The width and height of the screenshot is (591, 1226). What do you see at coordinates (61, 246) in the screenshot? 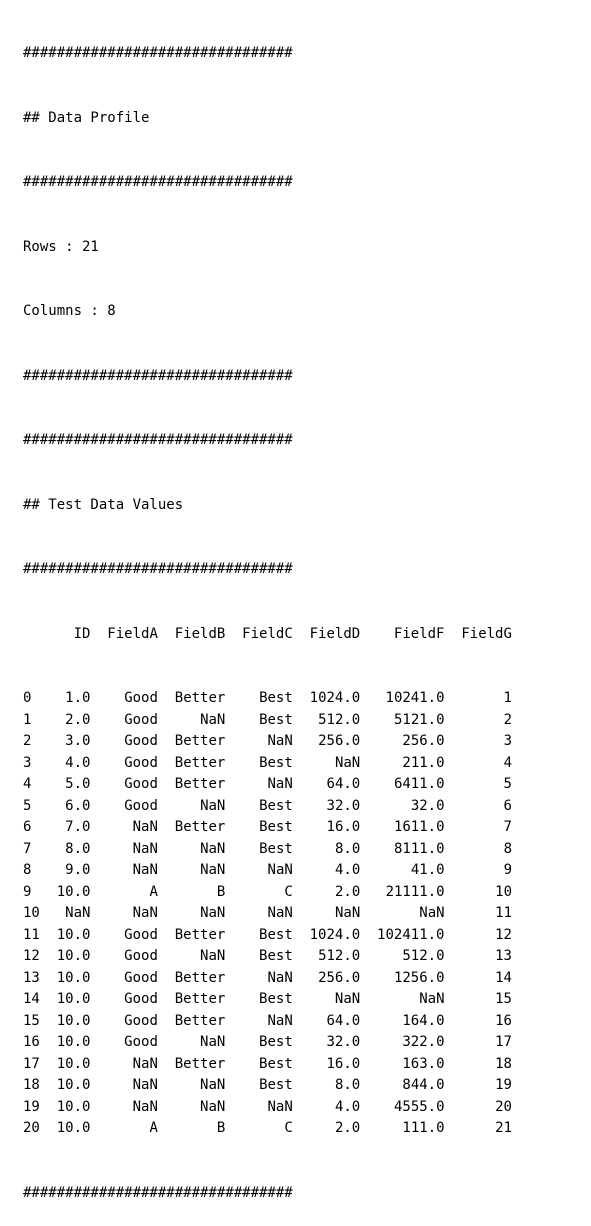
I see `rows-count: Rows : 21` at bounding box center [61, 246].